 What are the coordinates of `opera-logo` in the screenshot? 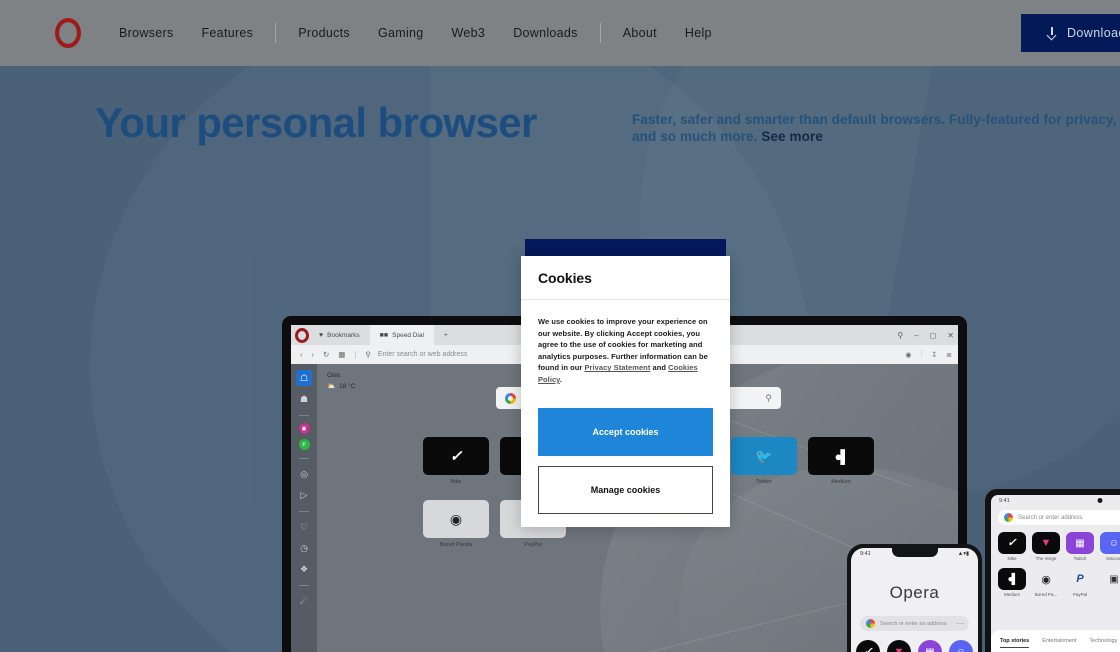 It's located at (68, 33).